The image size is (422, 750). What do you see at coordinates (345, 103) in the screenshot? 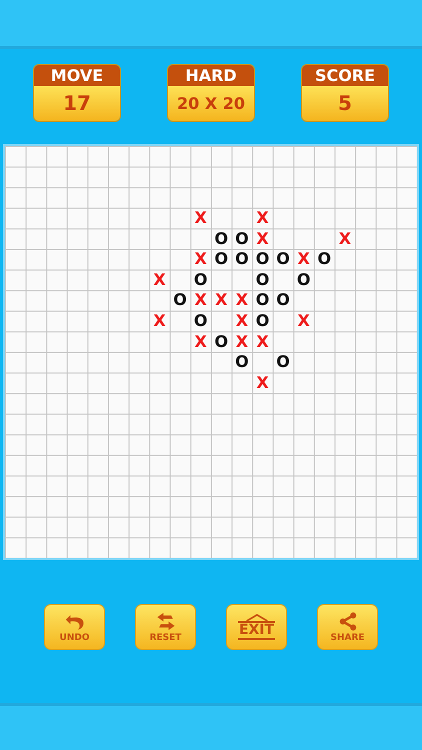
I see `stat-value: 5` at bounding box center [345, 103].